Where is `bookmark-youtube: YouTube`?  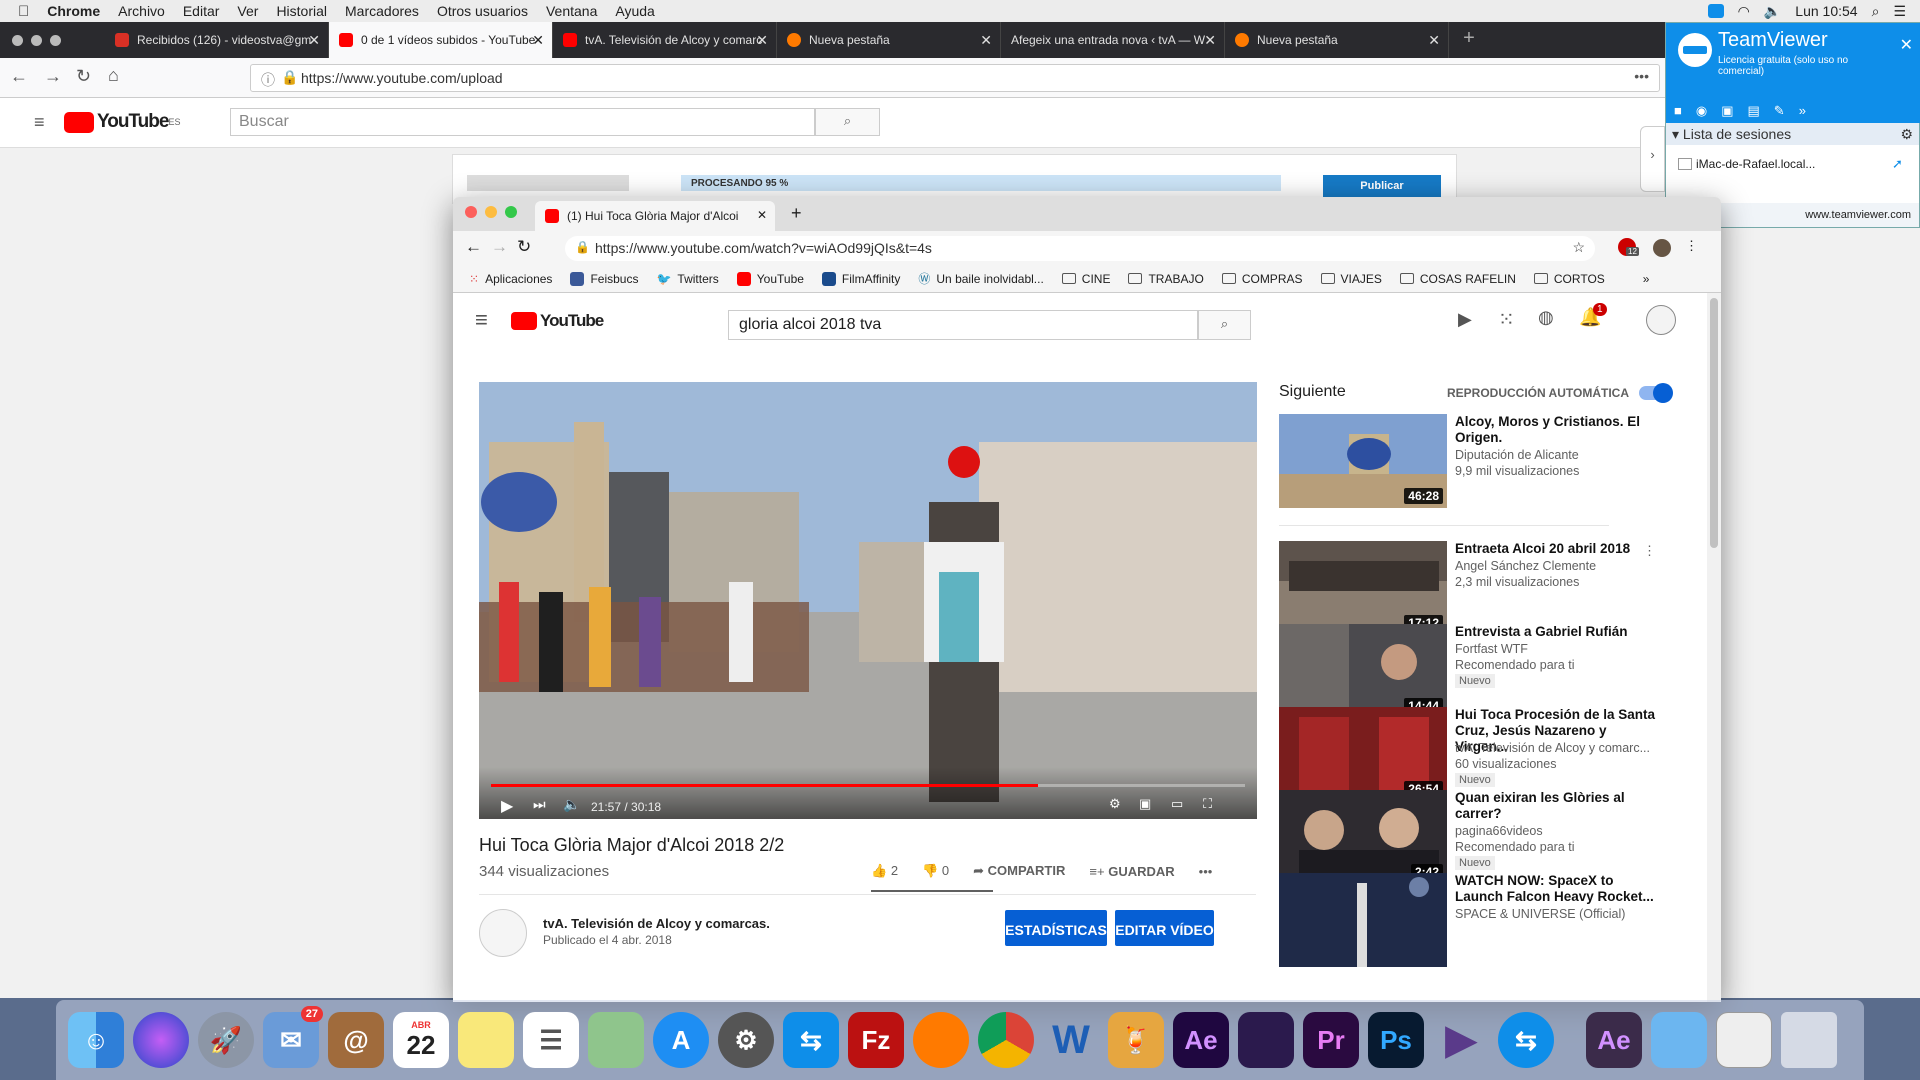
bookmark-youtube: YouTube is located at coordinates (770, 278).